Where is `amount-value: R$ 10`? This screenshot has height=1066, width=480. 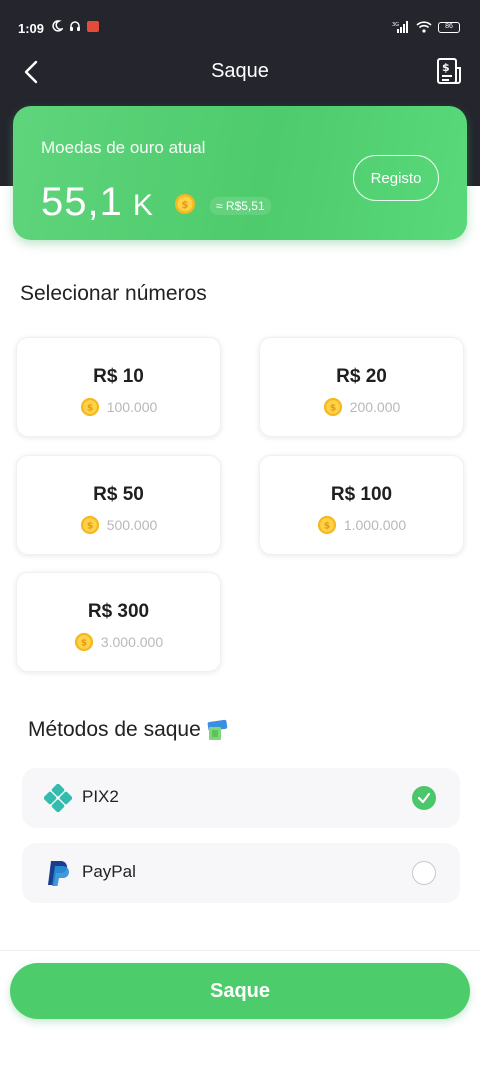 amount-value: R$ 10 is located at coordinates (118, 376).